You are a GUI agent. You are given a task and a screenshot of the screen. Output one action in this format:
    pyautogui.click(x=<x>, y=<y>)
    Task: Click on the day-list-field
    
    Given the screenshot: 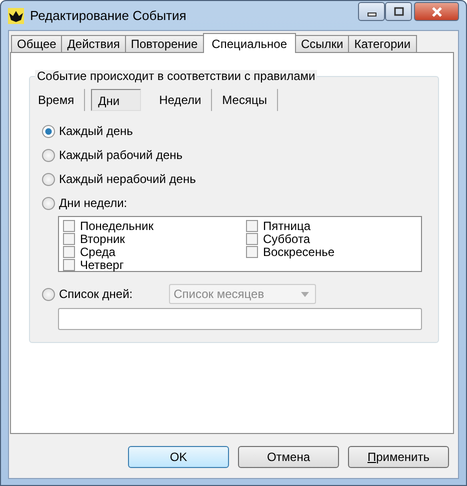 What is the action you would take?
    pyautogui.click(x=240, y=319)
    